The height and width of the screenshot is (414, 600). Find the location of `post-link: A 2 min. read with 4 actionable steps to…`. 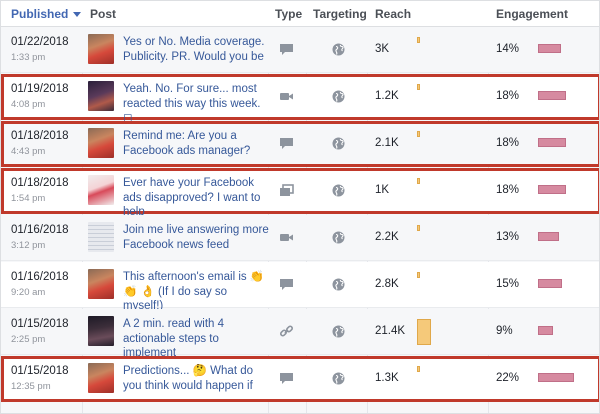

post-link: A 2 min. read with 4 actionable steps to… is located at coordinates (196, 339).